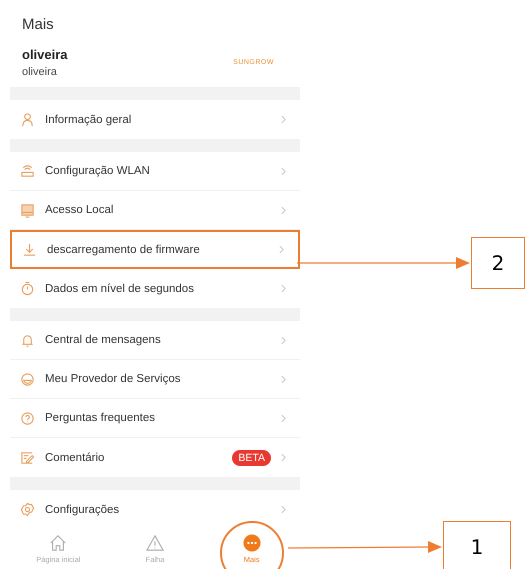 The width and height of the screenshot is (525, 569). Describe the element at coordinates (40, 72) in the screenshot. I see `user-account: oliveira` at that location.